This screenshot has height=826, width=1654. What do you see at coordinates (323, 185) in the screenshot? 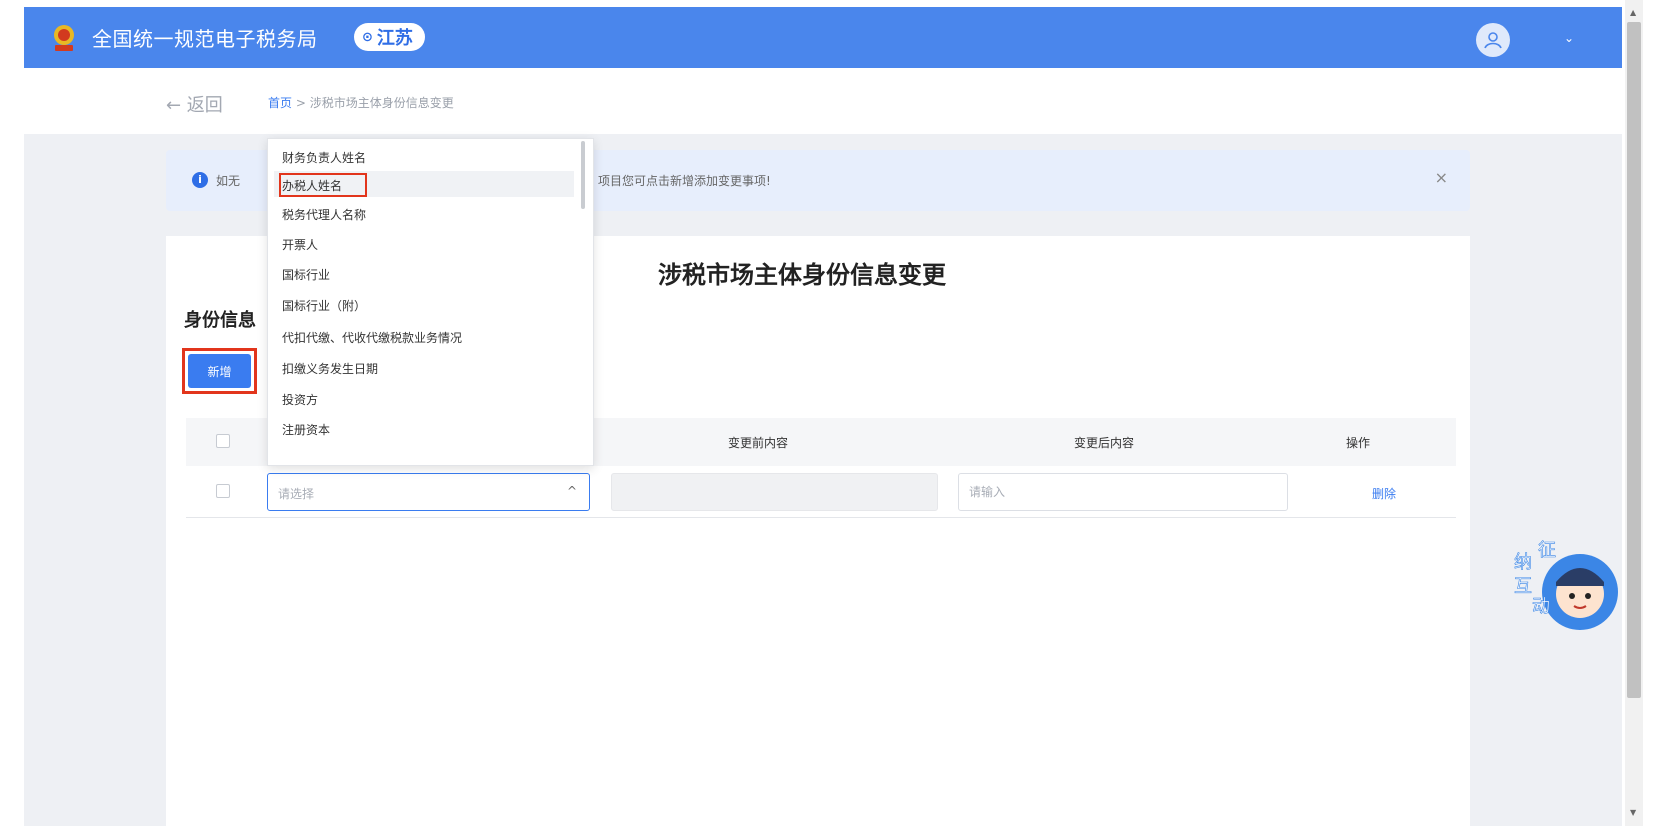
I see `selected-option-highlight` at bounding box center [323, 185].